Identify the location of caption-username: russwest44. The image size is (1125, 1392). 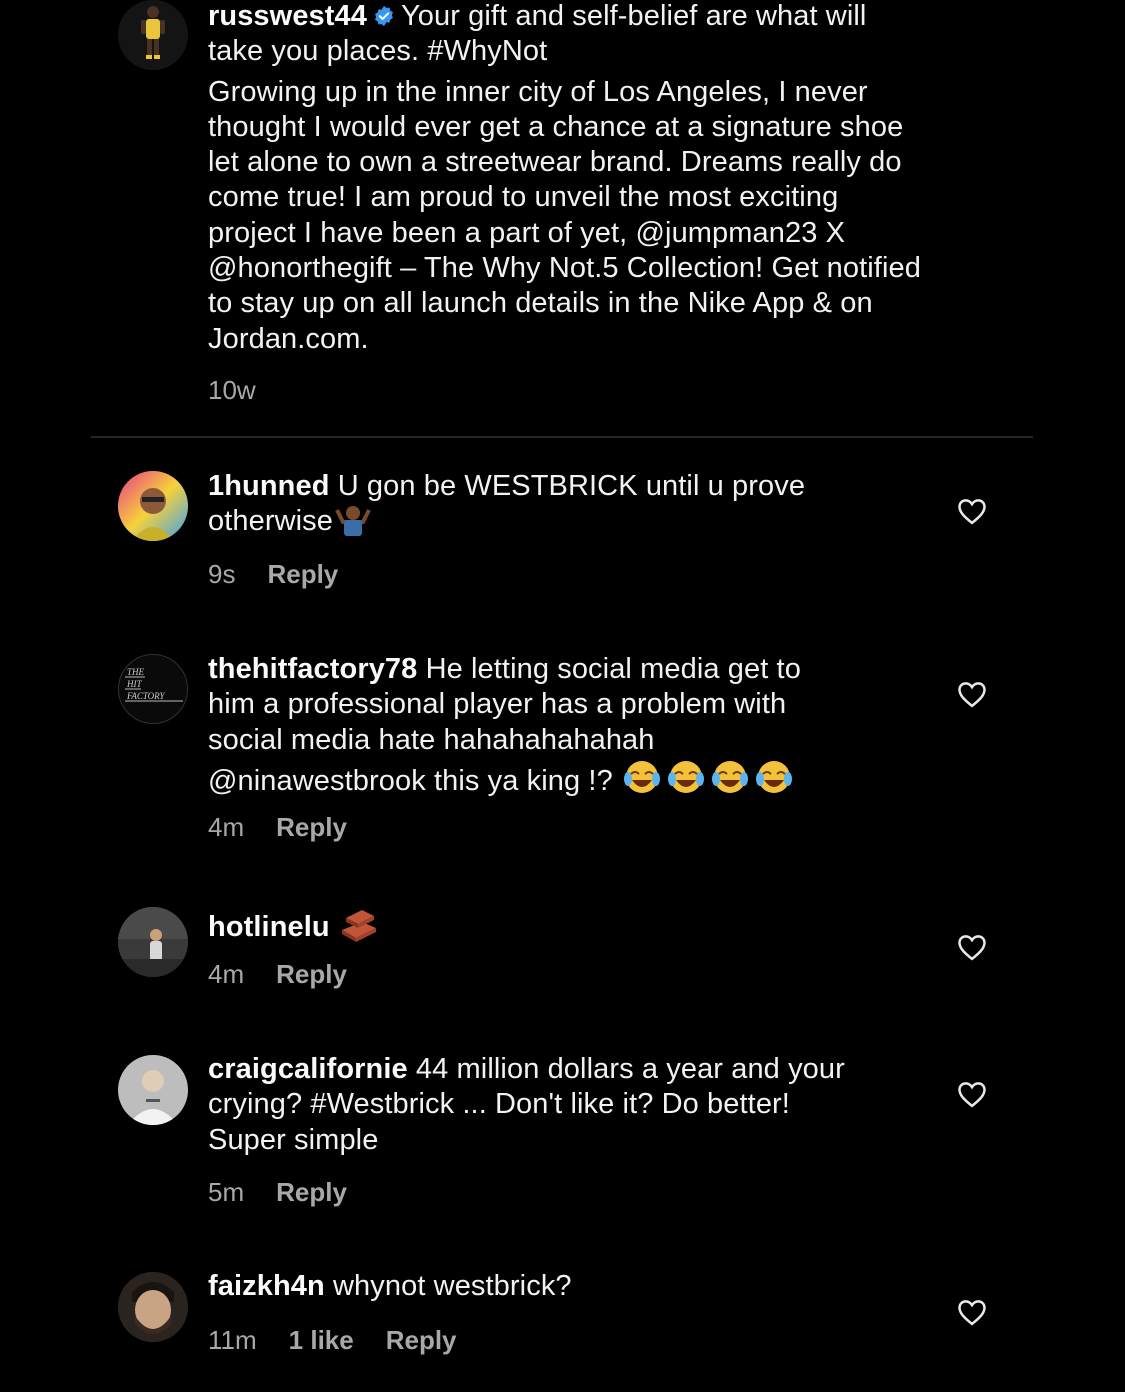
(287, 16).